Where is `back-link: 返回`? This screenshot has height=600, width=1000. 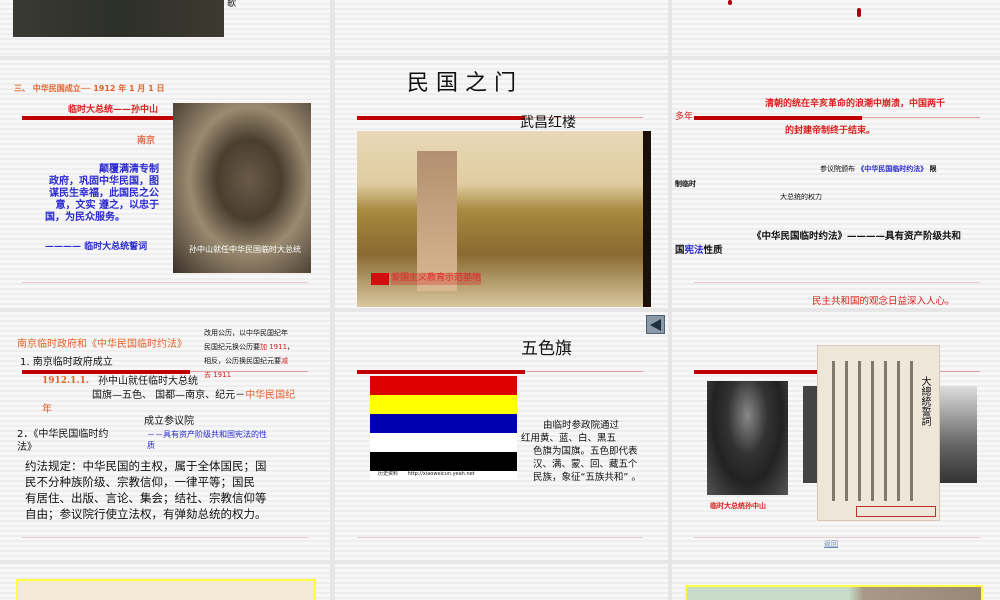 back-link: 返回 is located at coordinates (831, 544).